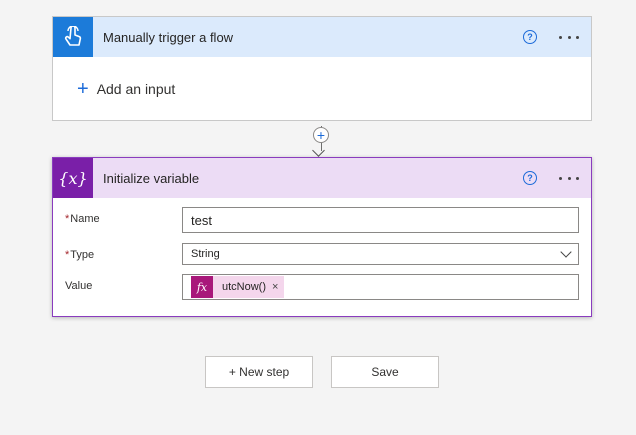 This screenshot has width=636, height=435. Describe the element at coordinates (80, 255) in the screenshot. I see `type-label: *Type` at that location.